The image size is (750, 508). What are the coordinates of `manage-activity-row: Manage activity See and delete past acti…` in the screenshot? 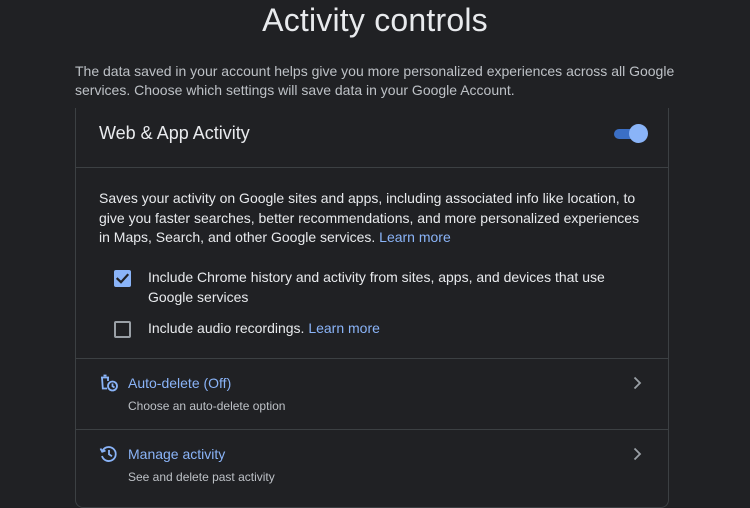 It's located at (372, 465).